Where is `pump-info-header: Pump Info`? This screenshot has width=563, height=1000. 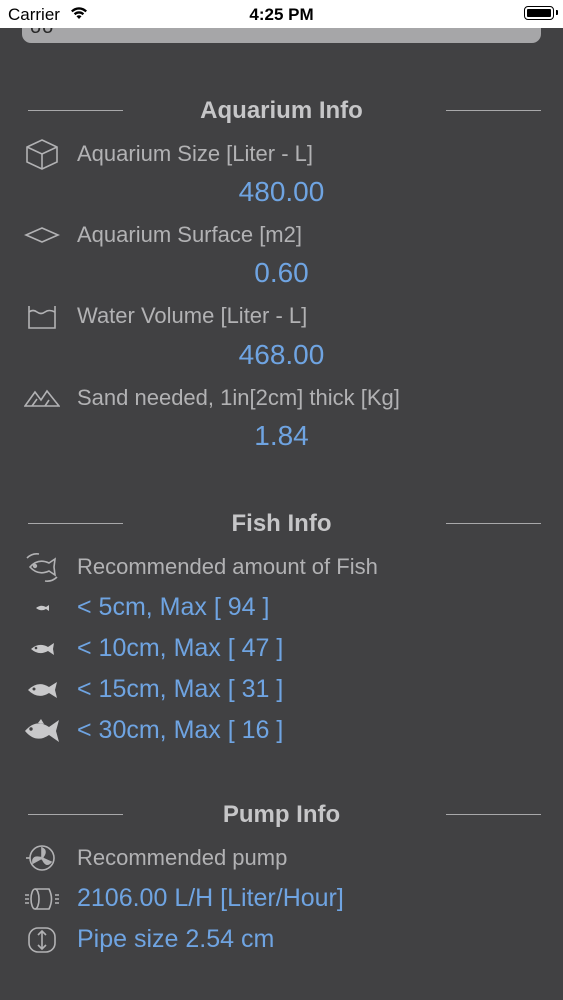 pump-info-header: Pump Info is located at coordinates (281, 814).